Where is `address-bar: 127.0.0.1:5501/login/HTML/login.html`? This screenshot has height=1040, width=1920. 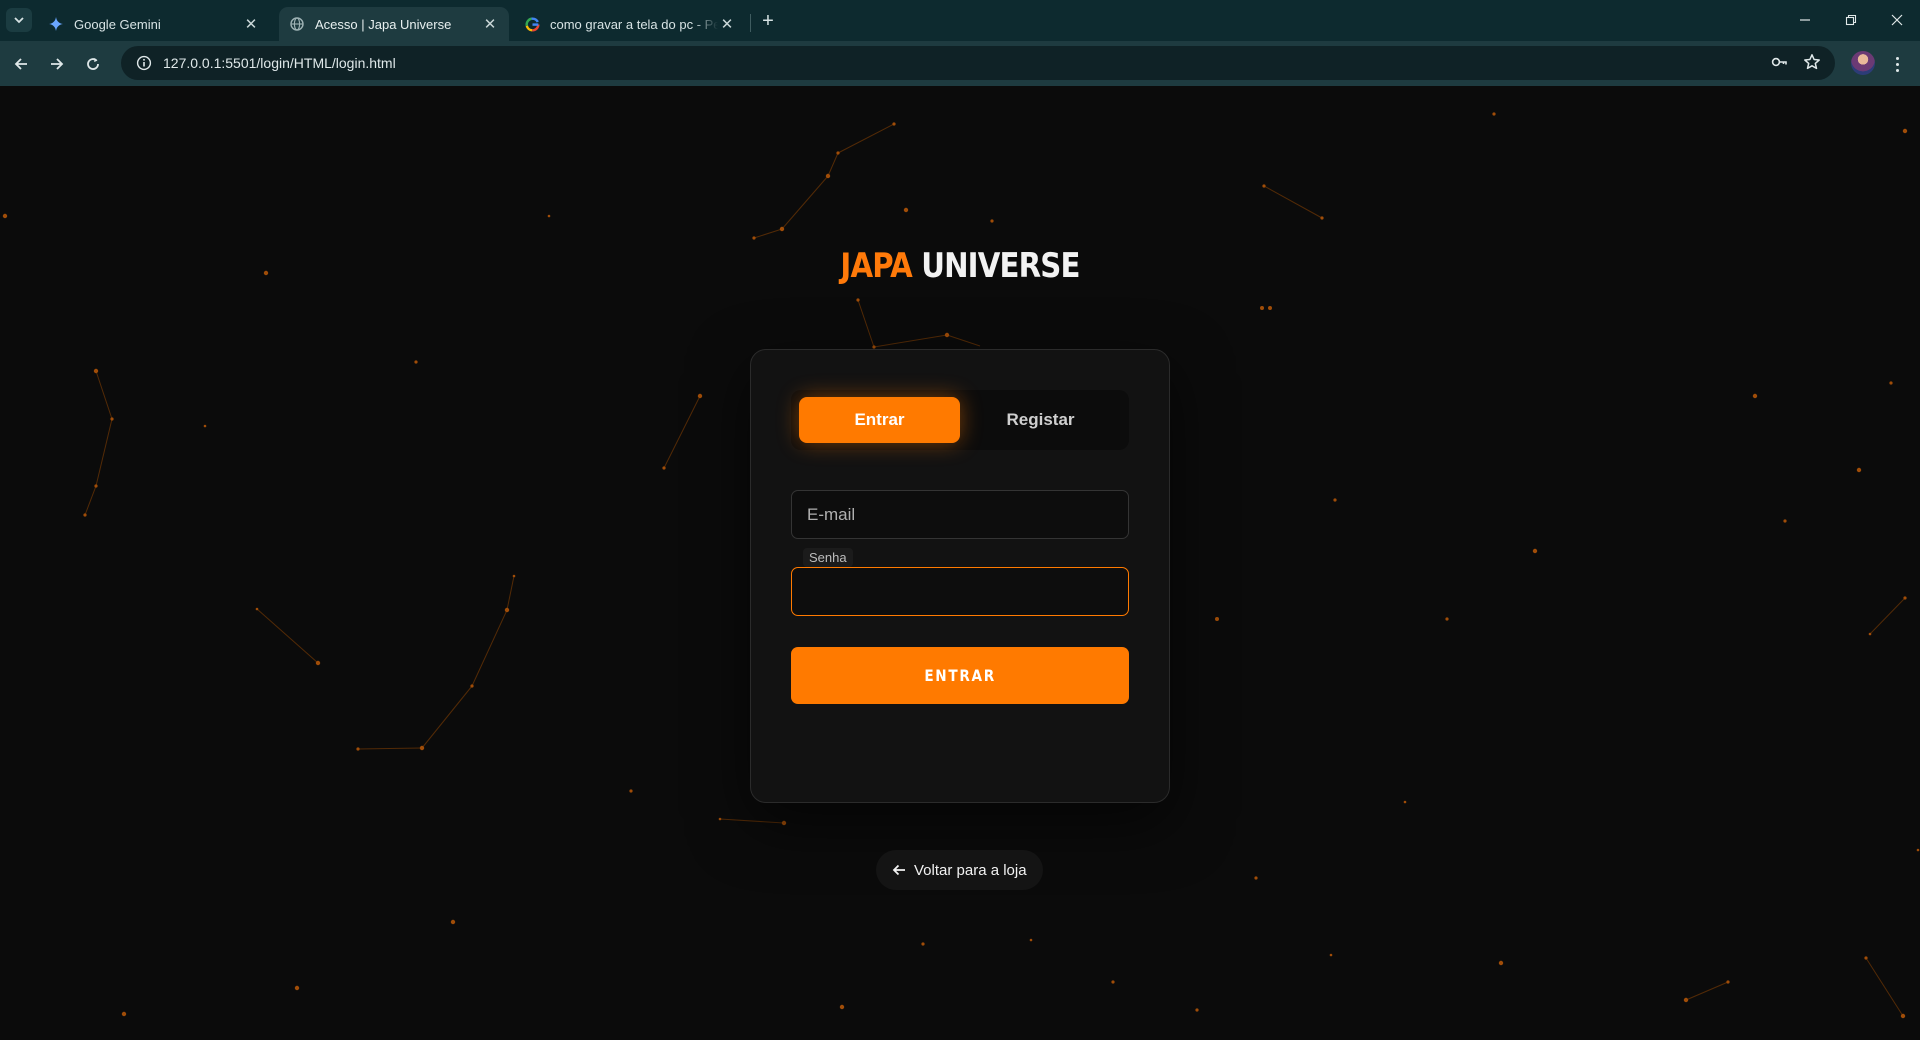 address-bar: 127.0.0.1:5501/login/HTML/login.html is located at coordinates (978, 63).